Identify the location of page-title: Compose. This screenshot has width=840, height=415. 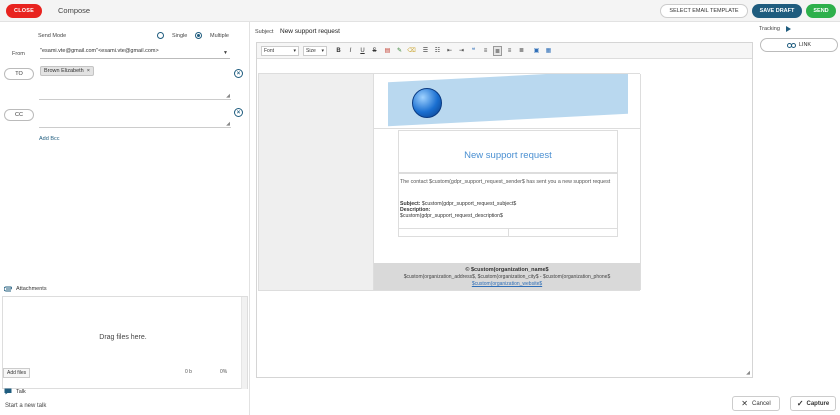
(74, 10).